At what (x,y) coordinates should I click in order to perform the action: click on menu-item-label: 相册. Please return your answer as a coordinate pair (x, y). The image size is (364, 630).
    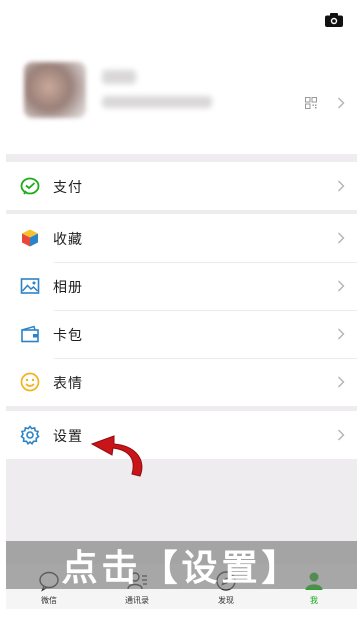
    Looking at the image, I should click on (68, 288).